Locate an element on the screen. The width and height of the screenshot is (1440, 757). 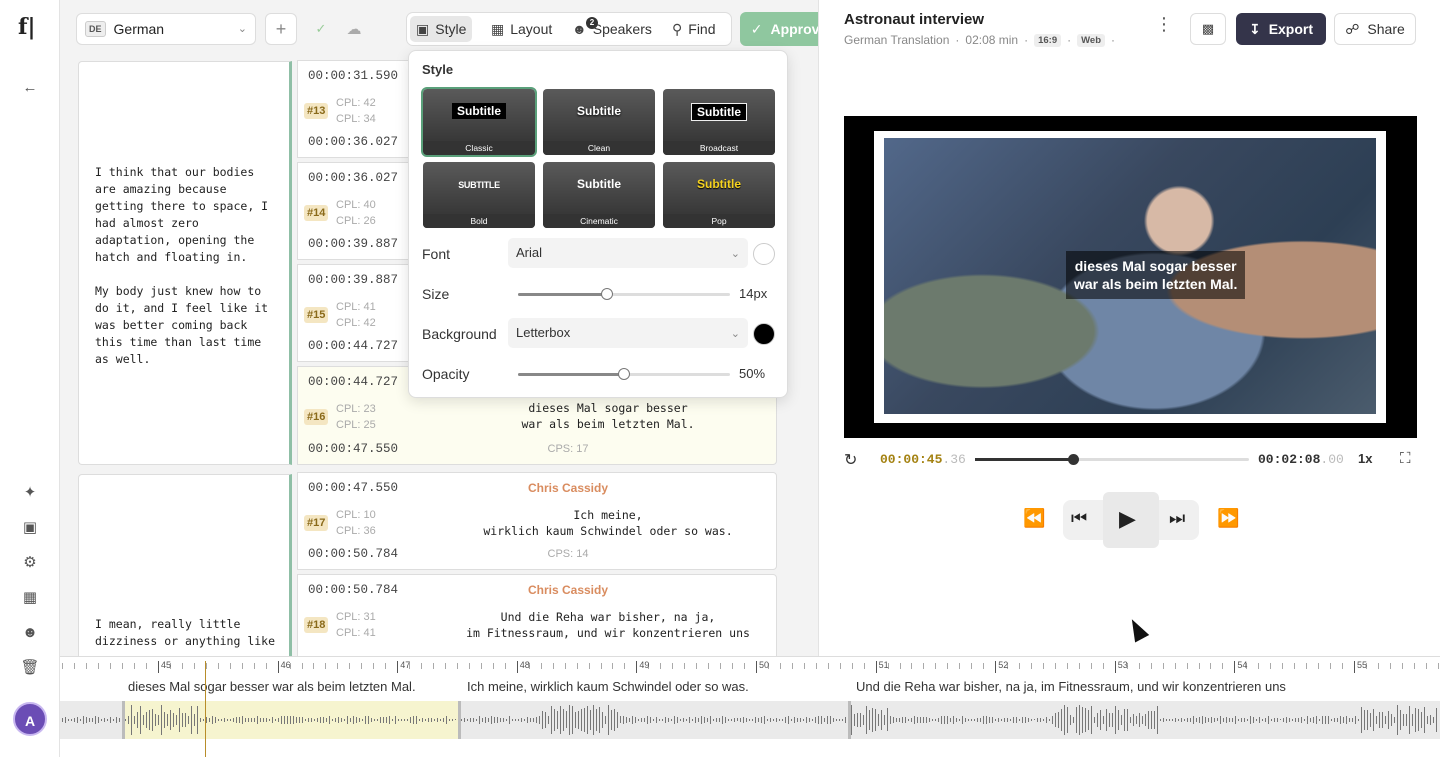
preset-broadcast: Subtitle Broadcast is located at coordinates (719, 122).